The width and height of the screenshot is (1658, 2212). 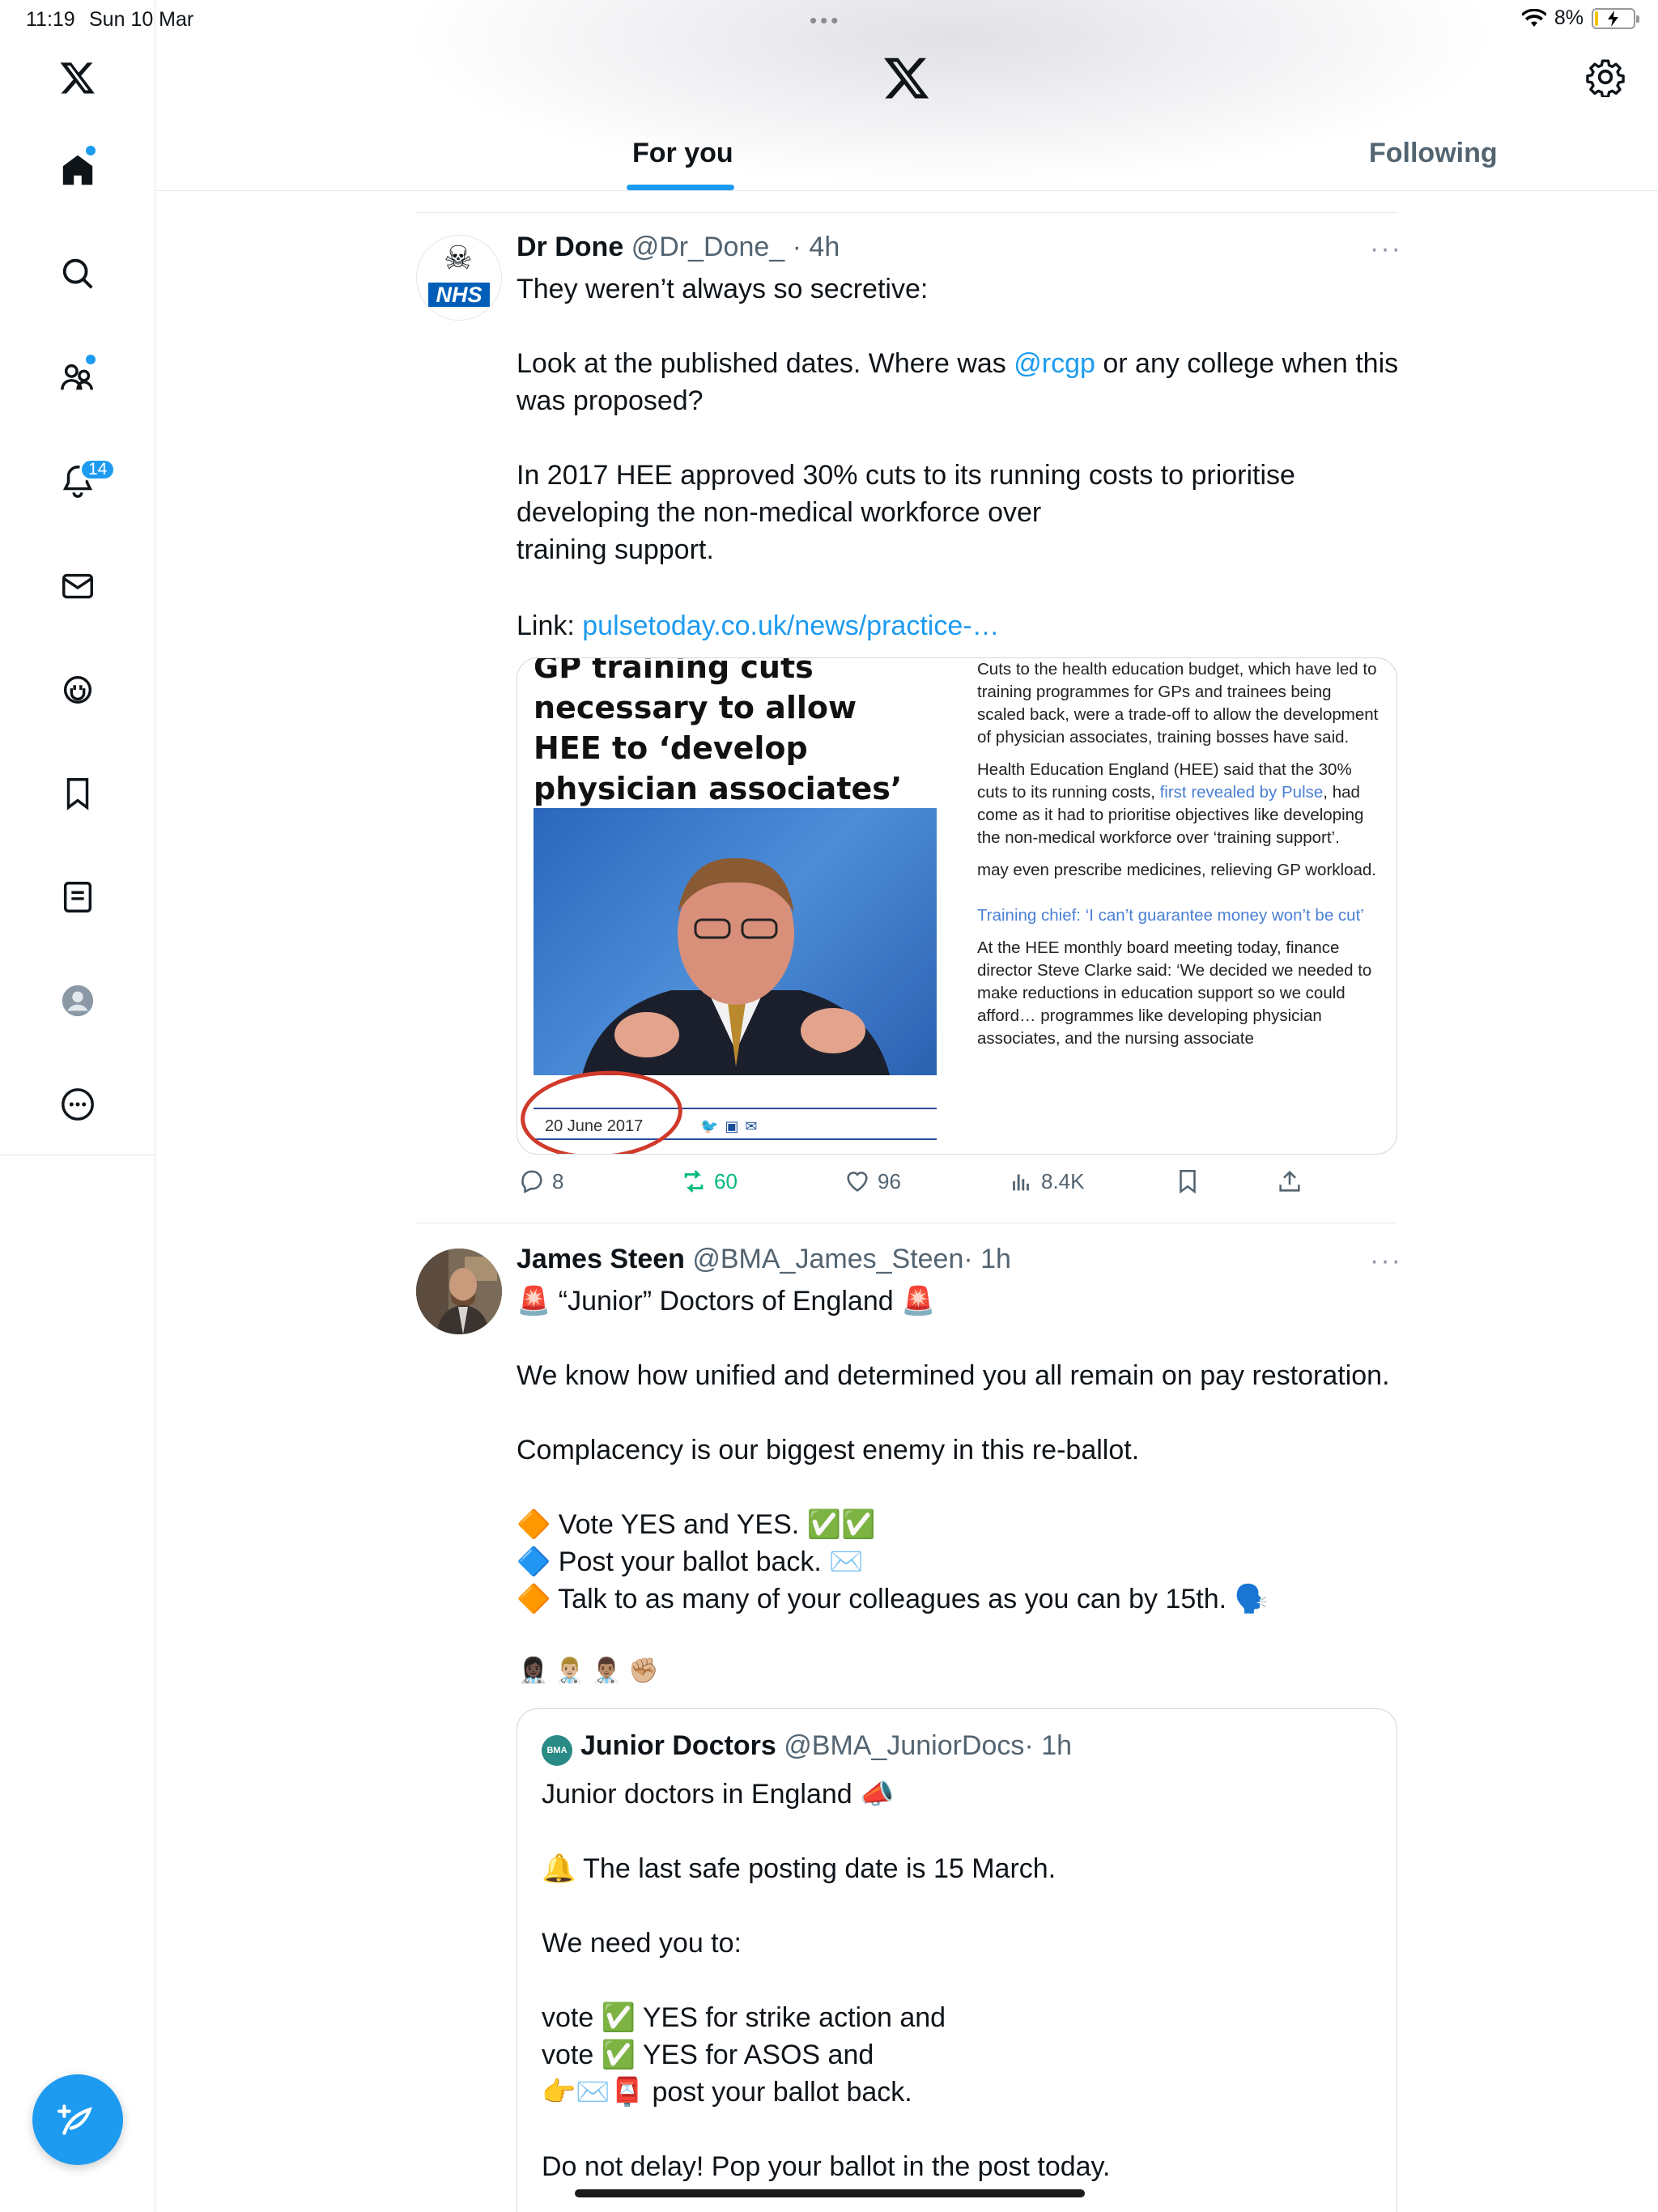 I want to click on share-icon, so click(x=1289, y=1181).